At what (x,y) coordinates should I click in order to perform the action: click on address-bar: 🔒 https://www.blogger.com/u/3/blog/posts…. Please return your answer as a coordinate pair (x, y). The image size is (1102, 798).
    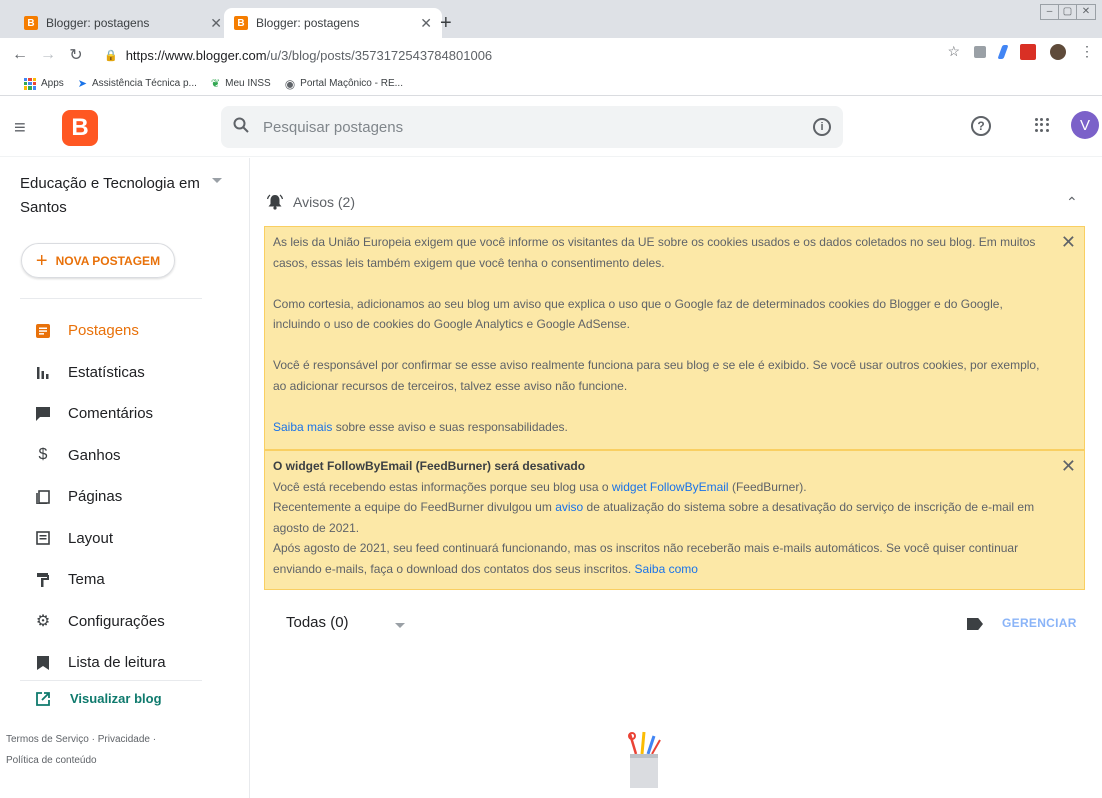
    Looking at the image, I should click on (529, 55).